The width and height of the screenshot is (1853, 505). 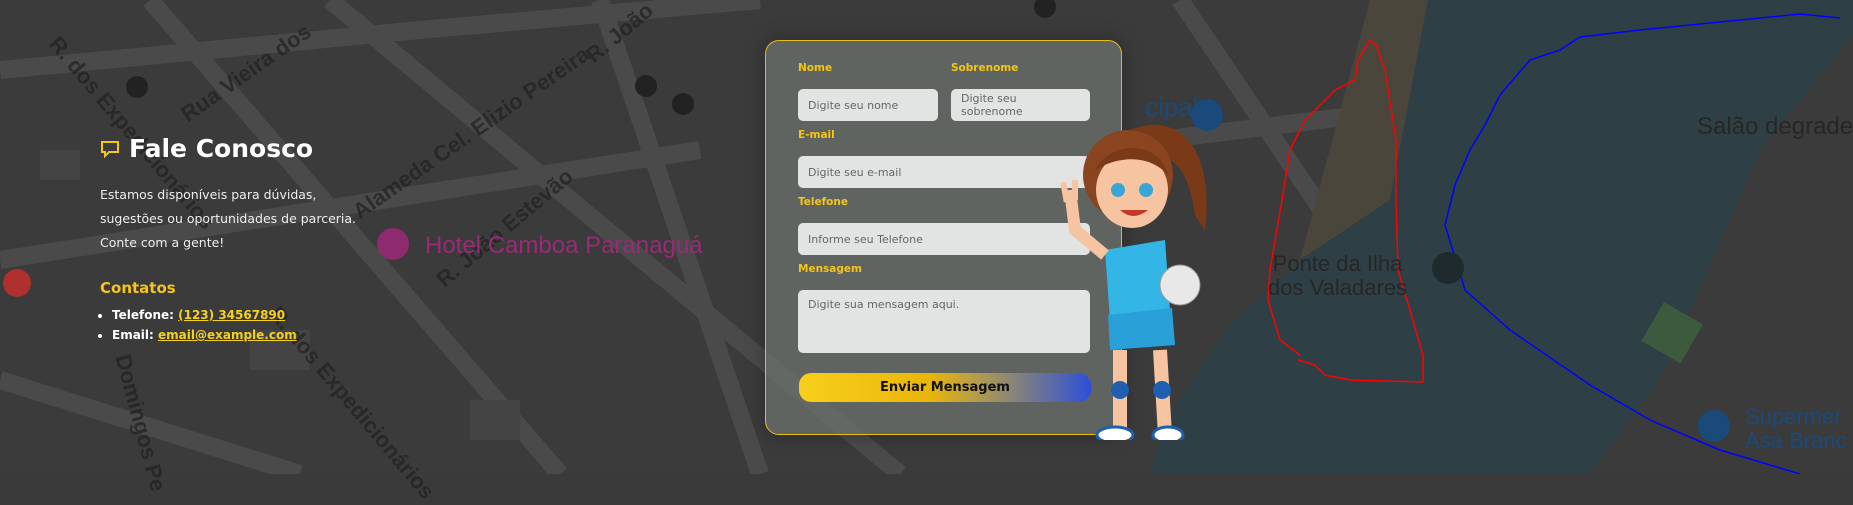 What do you see at coordinates (815, 68) in the screenshot?
I see `first-name-label: Nome` at bounding box center [815, 68].